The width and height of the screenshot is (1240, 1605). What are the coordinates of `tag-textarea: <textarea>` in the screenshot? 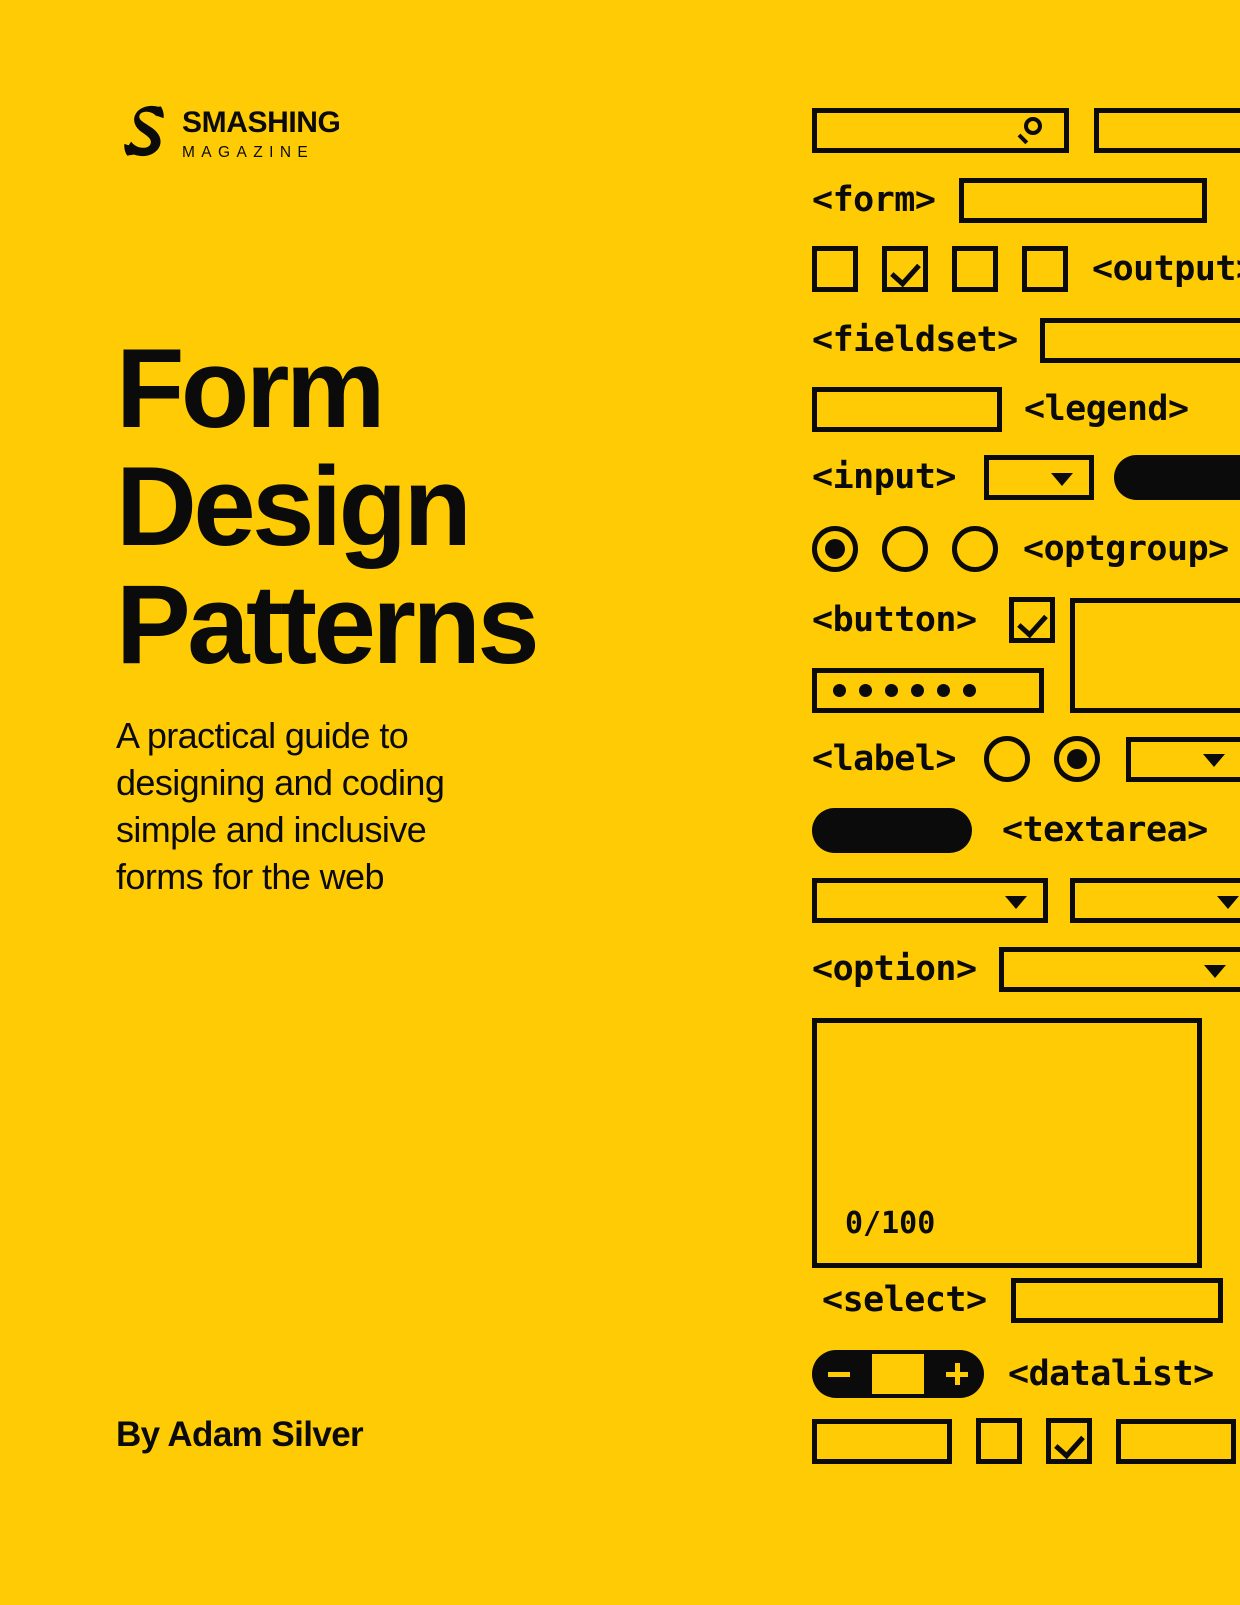 It's located at (1105, 830).